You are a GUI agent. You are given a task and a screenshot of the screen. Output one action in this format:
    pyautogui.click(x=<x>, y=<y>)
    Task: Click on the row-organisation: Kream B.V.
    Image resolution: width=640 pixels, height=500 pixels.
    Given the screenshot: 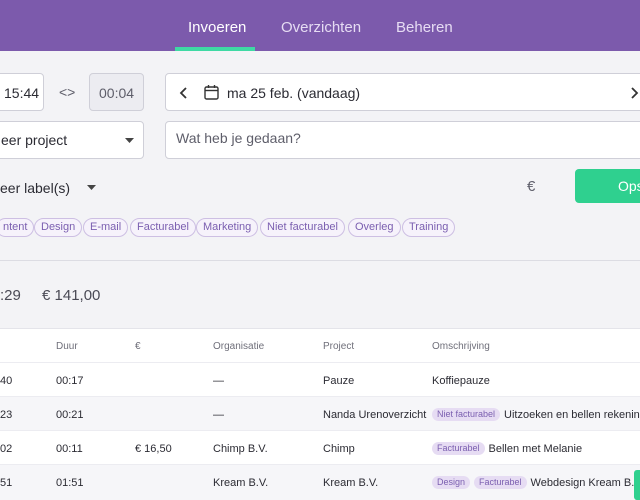 What is the action you would take?
    pyautogui.click(x=241, y=483)
    